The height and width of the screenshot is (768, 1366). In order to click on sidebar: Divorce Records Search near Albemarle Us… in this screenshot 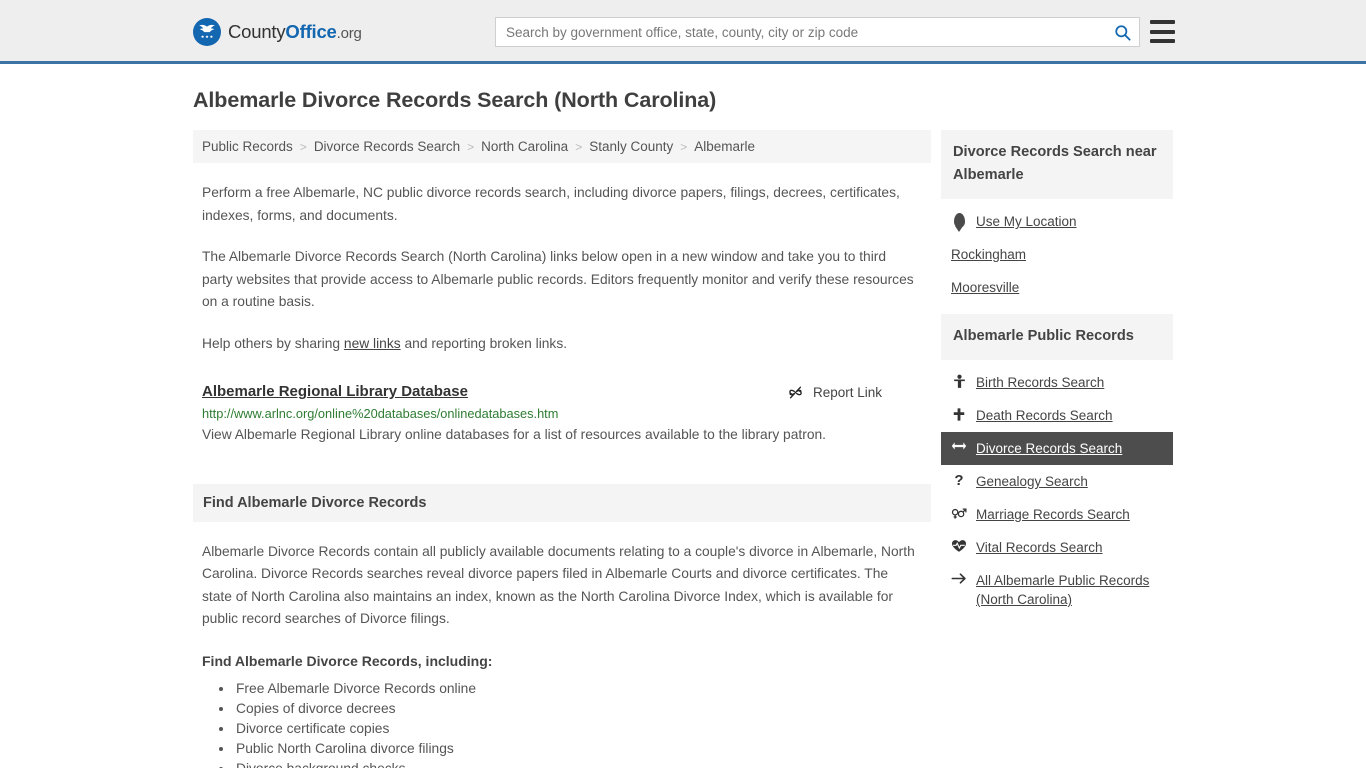, I will do `click(1057, 378)`.